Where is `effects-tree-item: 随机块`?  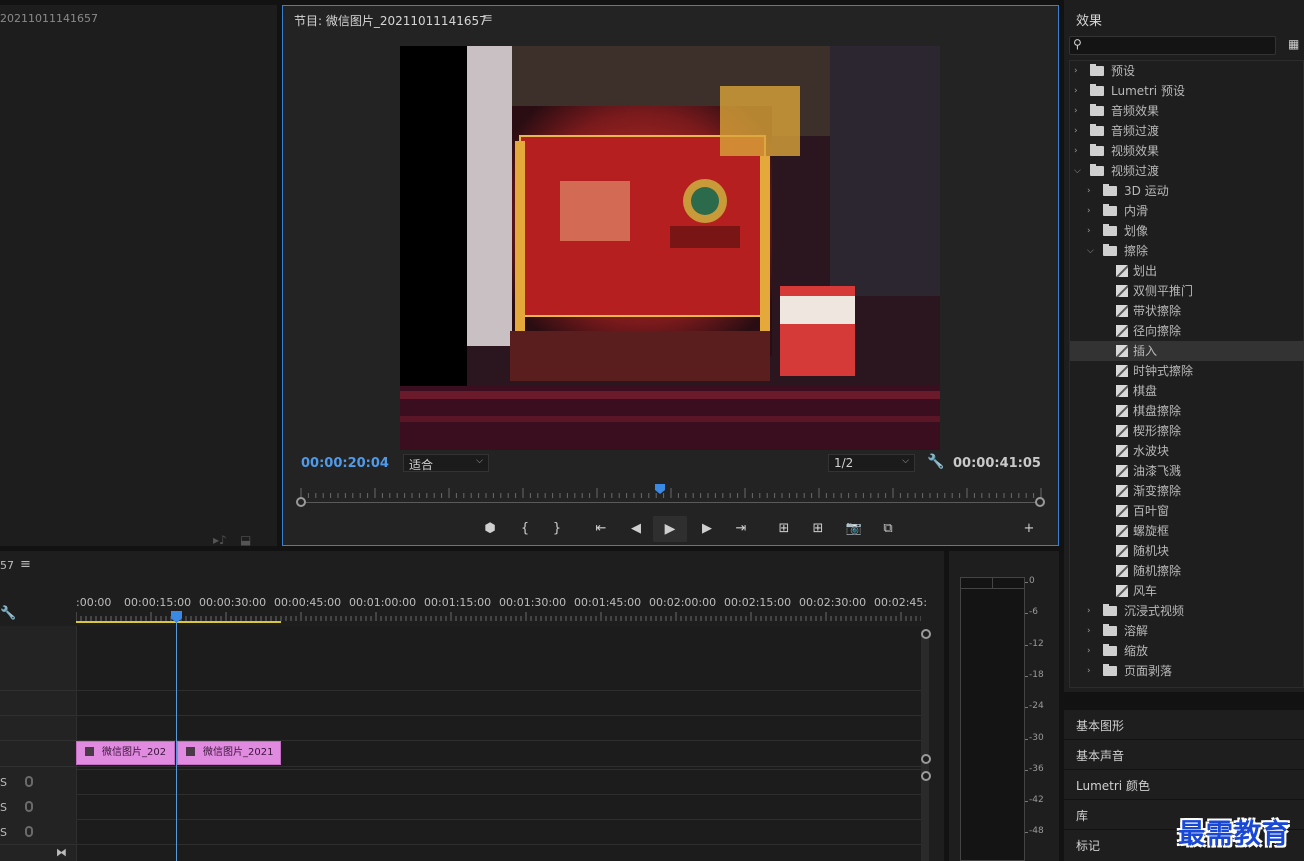 effects-tree-item: 随机块 is located at coordinates (1187, 551).